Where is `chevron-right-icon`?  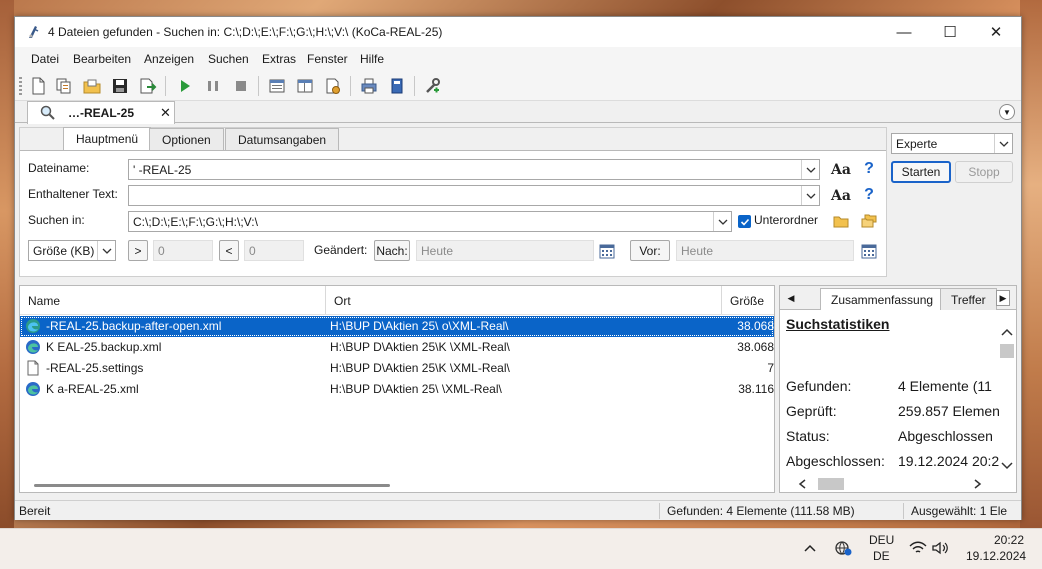
chevron-right-icon is located at coordinates (978, 484).